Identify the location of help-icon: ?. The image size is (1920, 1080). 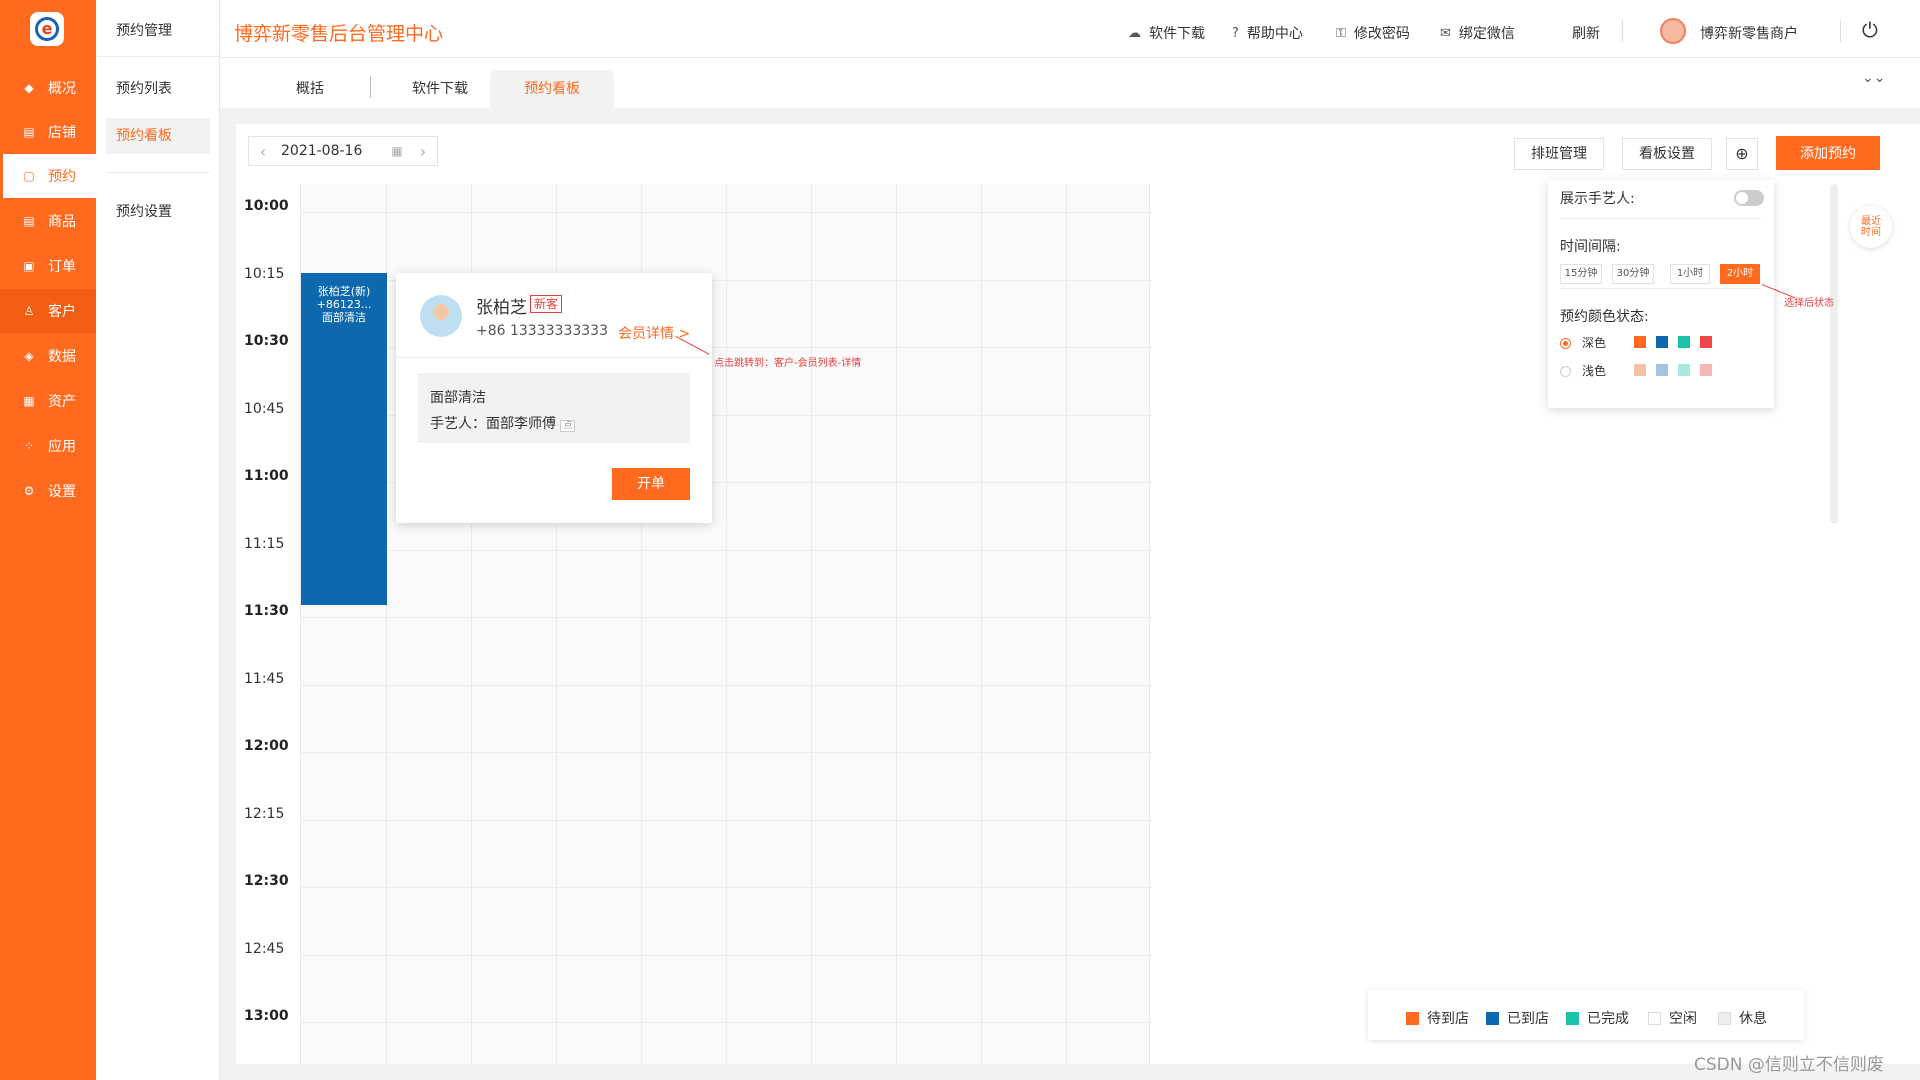
(1235, 33).